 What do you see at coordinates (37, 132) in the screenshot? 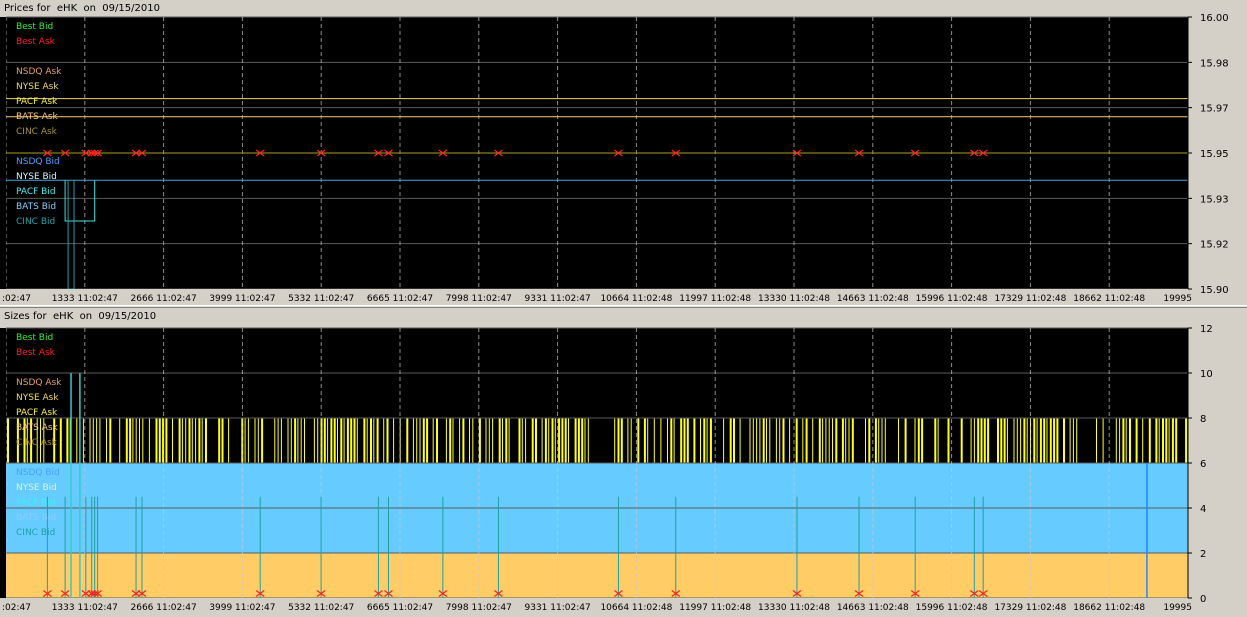
I see `legend-entry: CINC Ask` at bounding box center [37, 132].